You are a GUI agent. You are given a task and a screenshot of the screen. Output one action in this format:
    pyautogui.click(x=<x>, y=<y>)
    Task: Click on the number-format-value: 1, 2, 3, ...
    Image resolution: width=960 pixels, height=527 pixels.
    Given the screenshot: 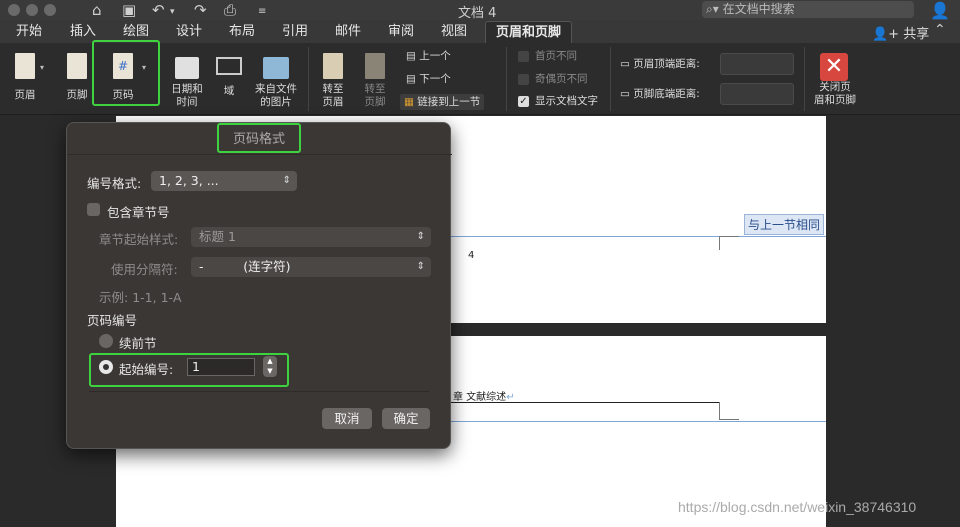 What is the action you would take?
    pyautogui.click(x=189, y=180)
    